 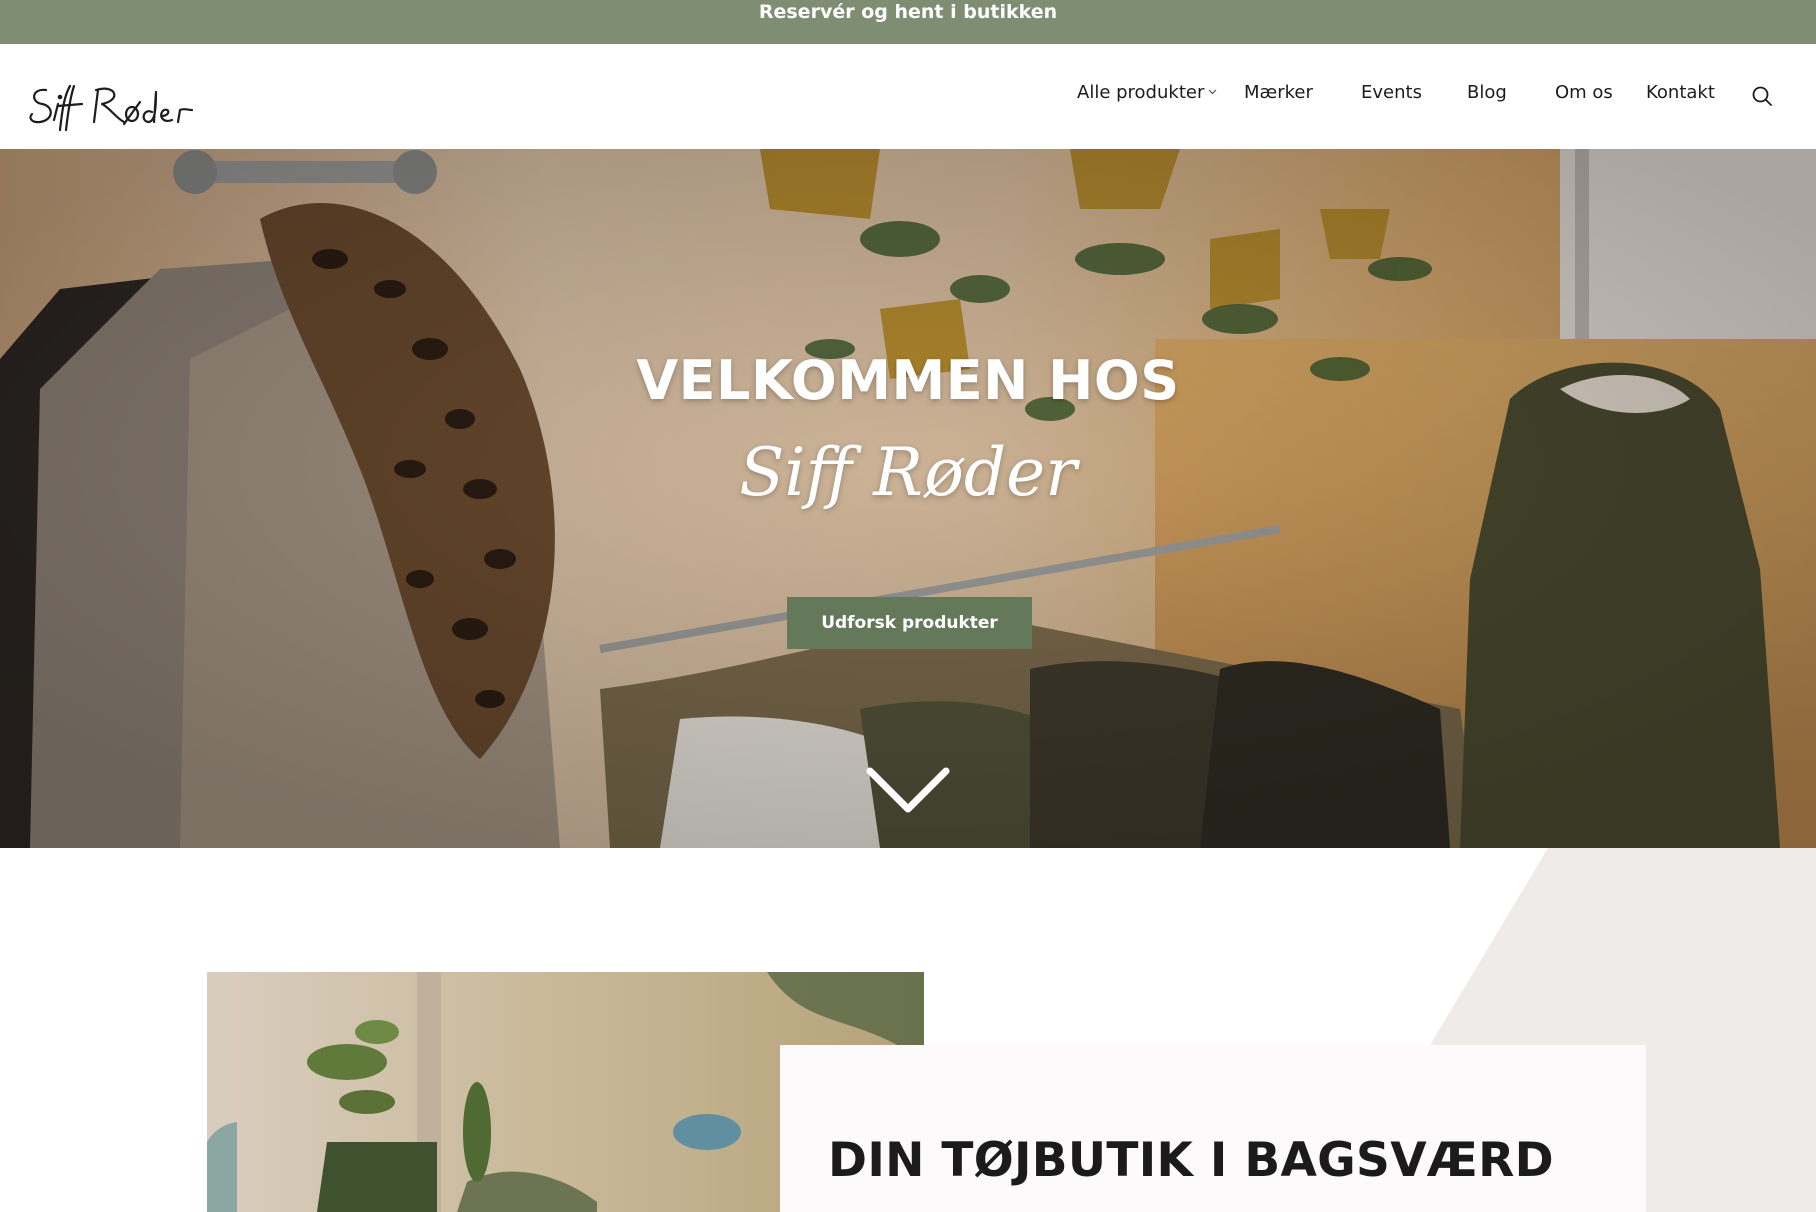 I want to click on search-icon, so click(x=1762, y=96).